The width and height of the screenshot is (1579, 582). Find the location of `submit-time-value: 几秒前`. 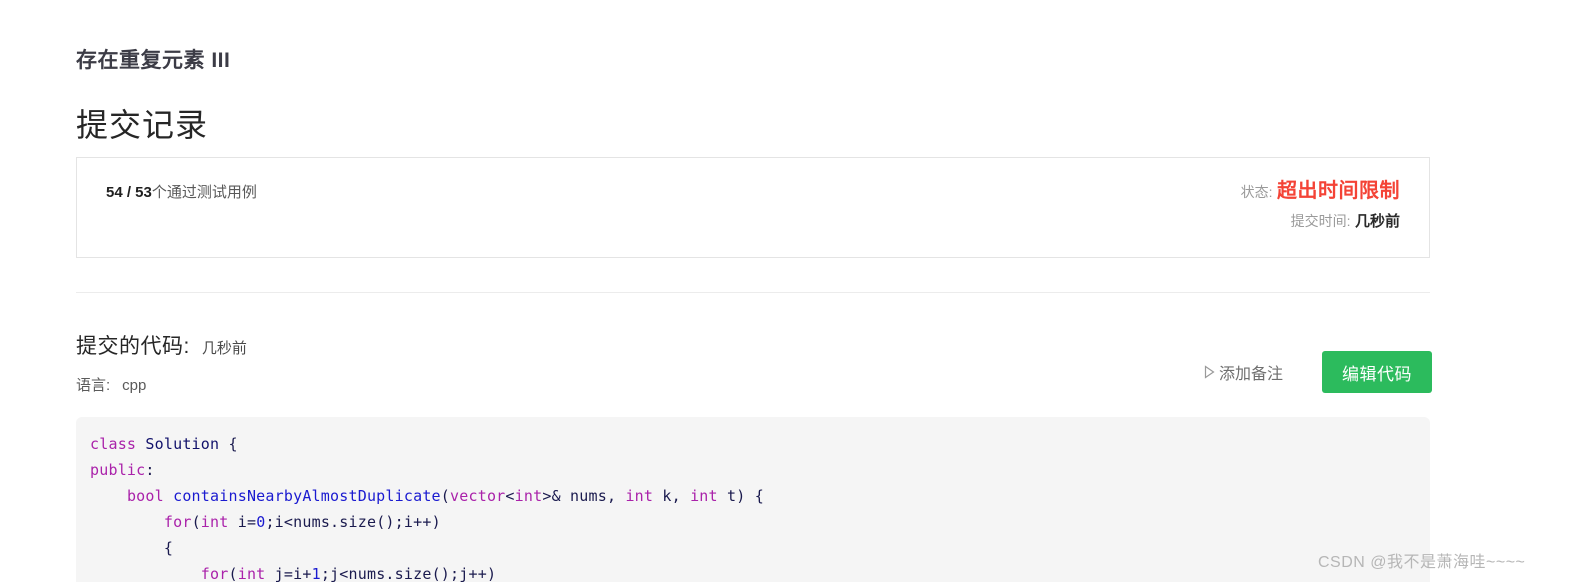

submit-time-value: 几秒前 is located at coordinates (1377, 221).